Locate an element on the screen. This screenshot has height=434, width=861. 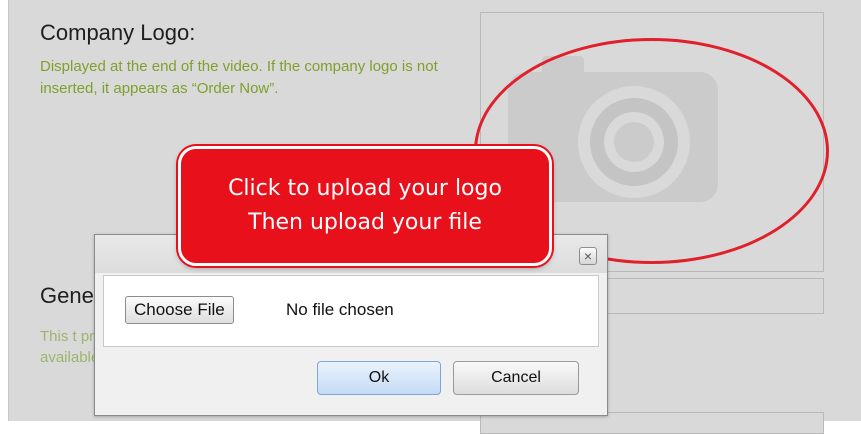
file-status-text: No file chosen is located at coordinates (340, 309).